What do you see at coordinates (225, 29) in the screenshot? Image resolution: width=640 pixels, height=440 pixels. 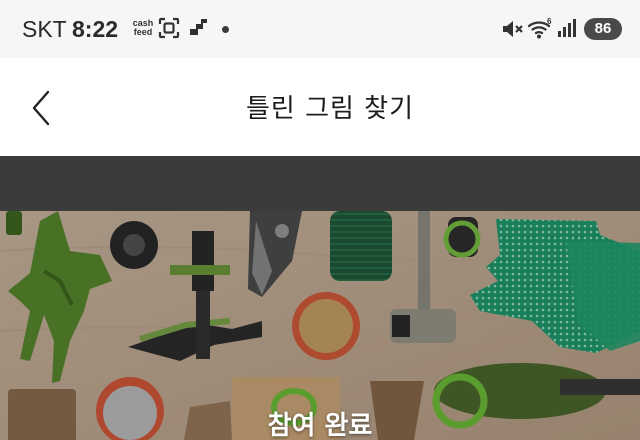 I see `dot-icon` at bounding box center [225, 29].